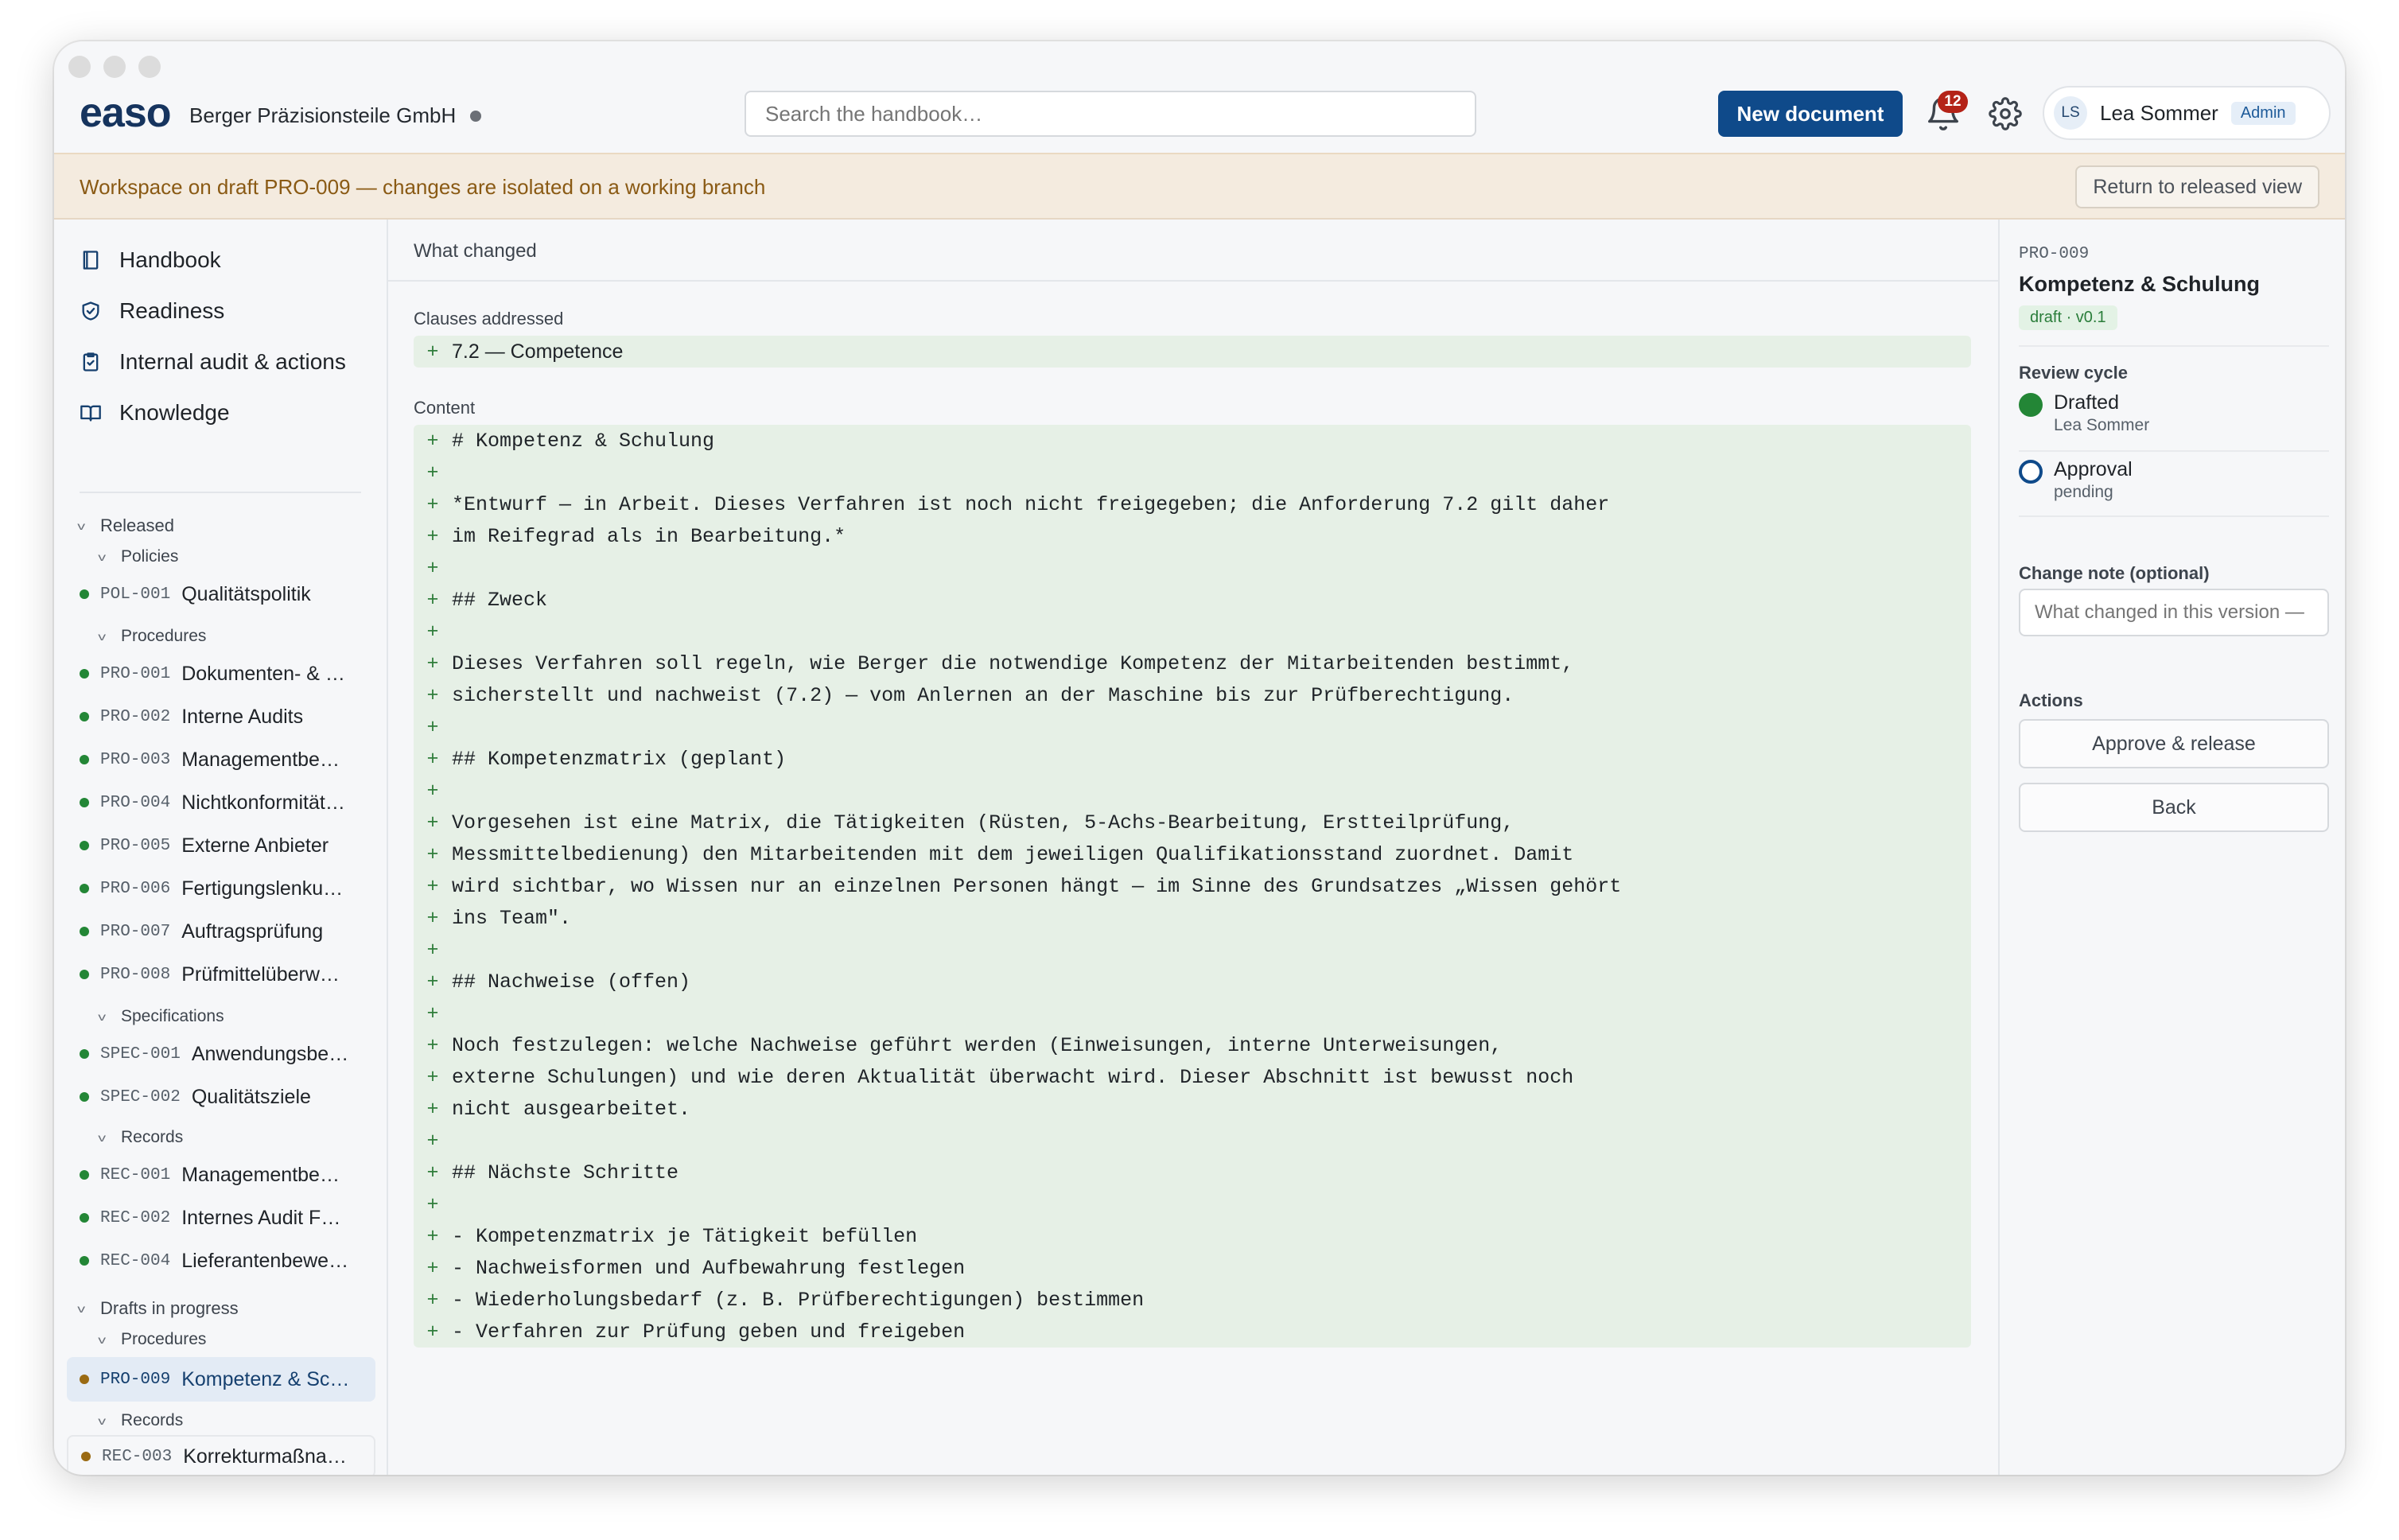  I want to click on avatar: LS, so click(2070, 113).